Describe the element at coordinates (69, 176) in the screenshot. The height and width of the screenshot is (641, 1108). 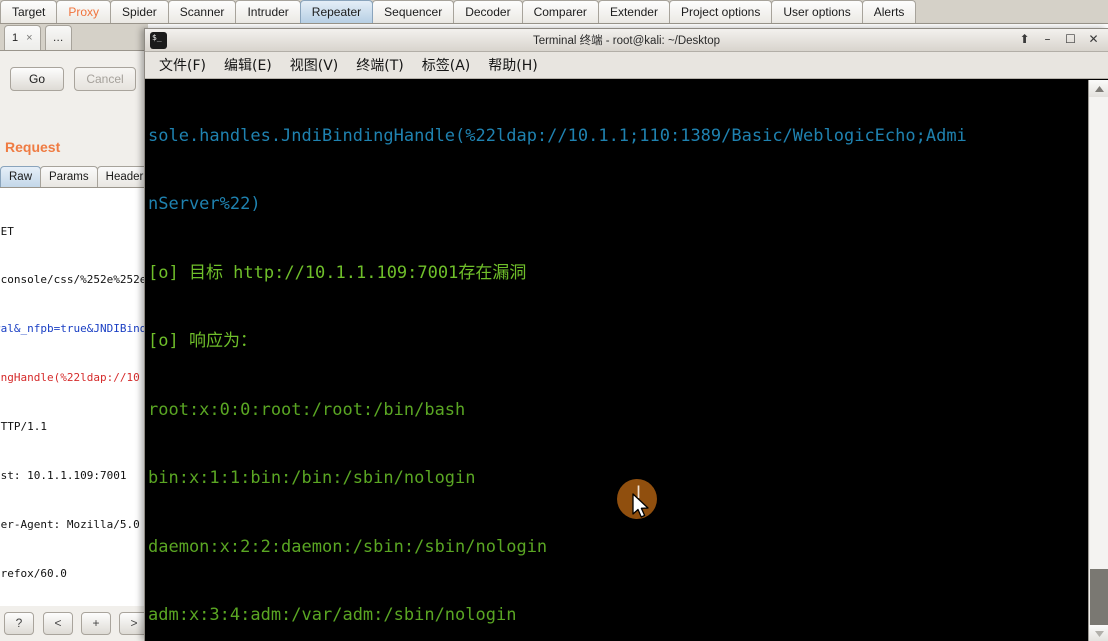
I see `tab-params: Params` at that location.